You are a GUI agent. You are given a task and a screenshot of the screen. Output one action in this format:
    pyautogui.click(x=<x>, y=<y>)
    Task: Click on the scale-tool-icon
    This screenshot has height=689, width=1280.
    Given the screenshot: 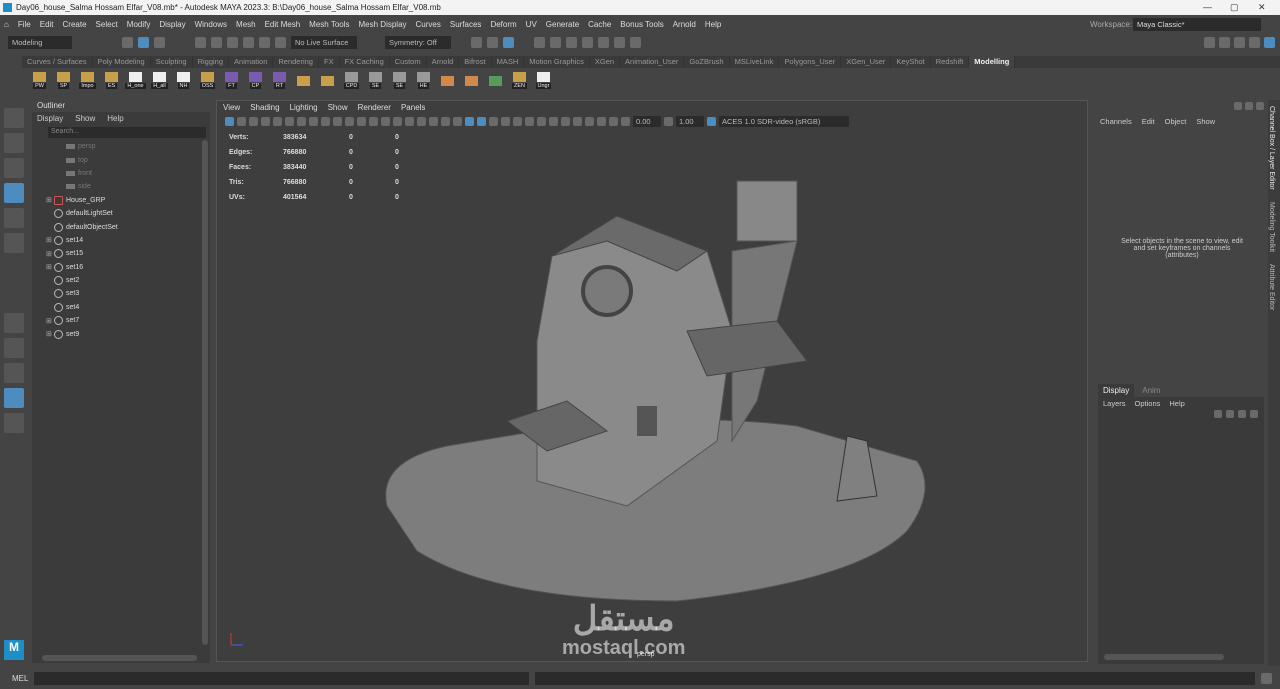 What is the action you would take?
    pyautogui.click(x=14, y=243)
    